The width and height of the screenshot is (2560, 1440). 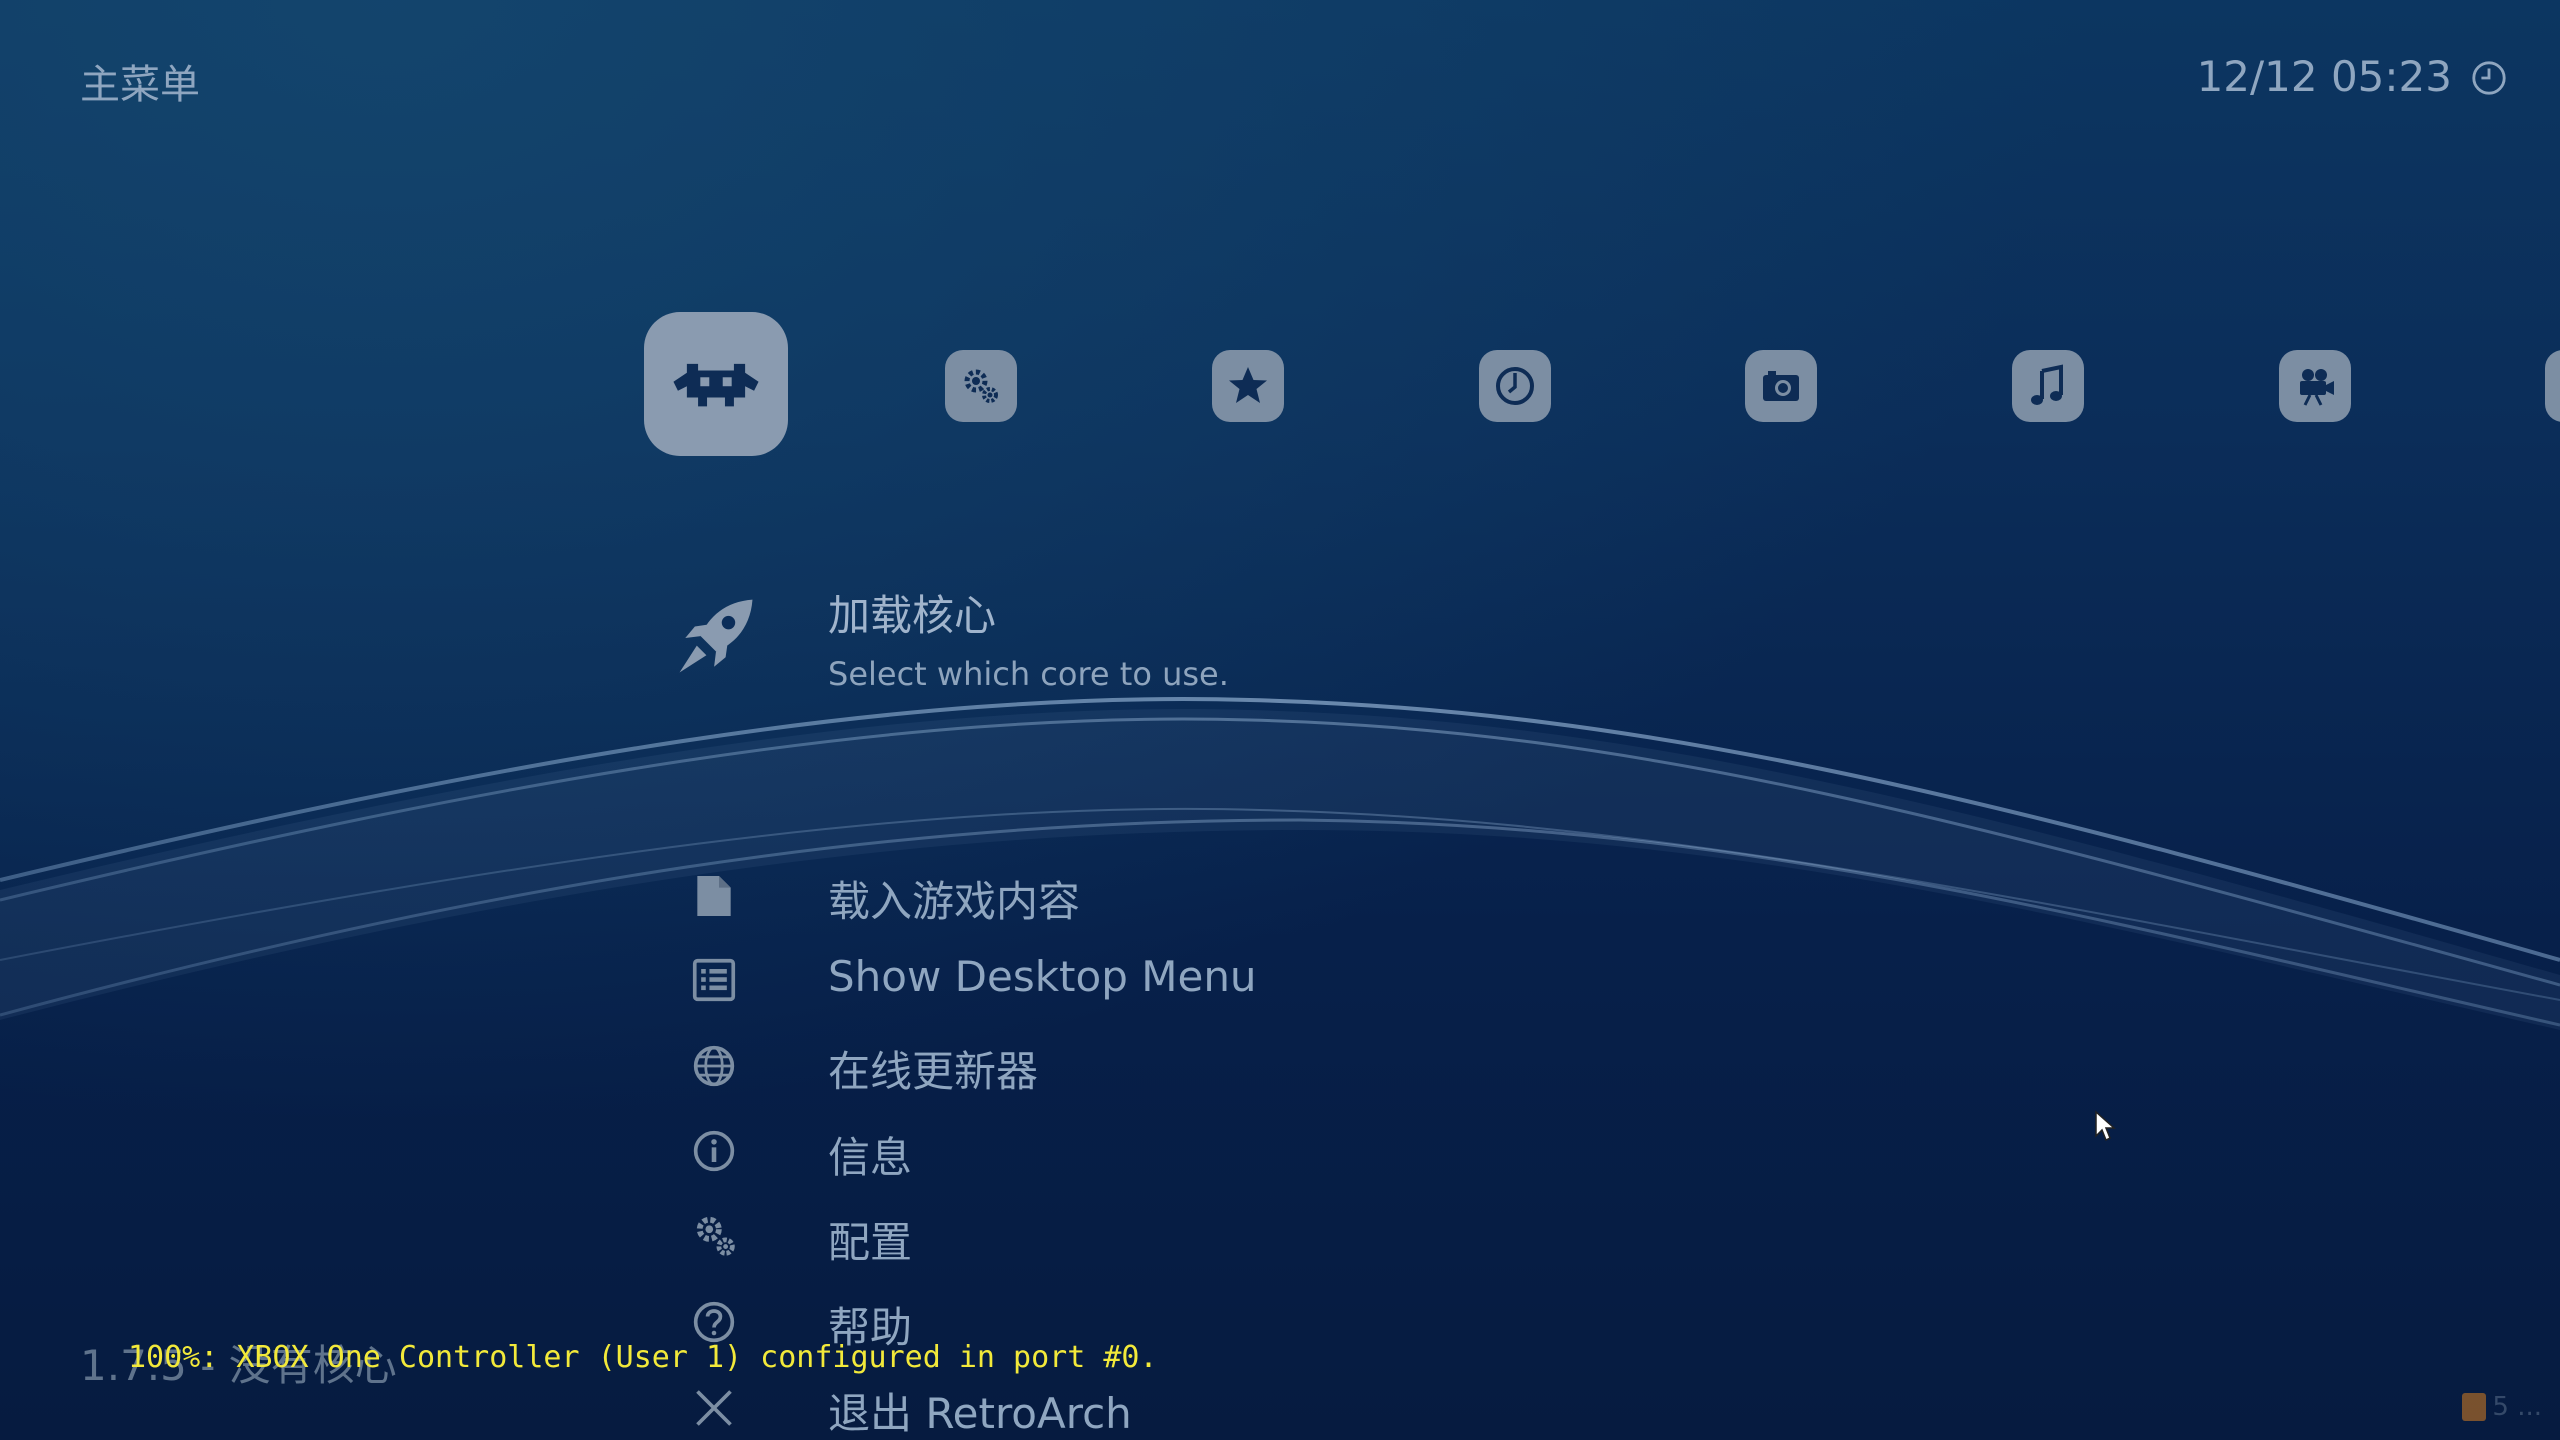 What do you see at coordinates (1042, 976) in the screenshot?
I see `menu-item-label: Show Desktop Menu` at bounding box center [1042, 976].